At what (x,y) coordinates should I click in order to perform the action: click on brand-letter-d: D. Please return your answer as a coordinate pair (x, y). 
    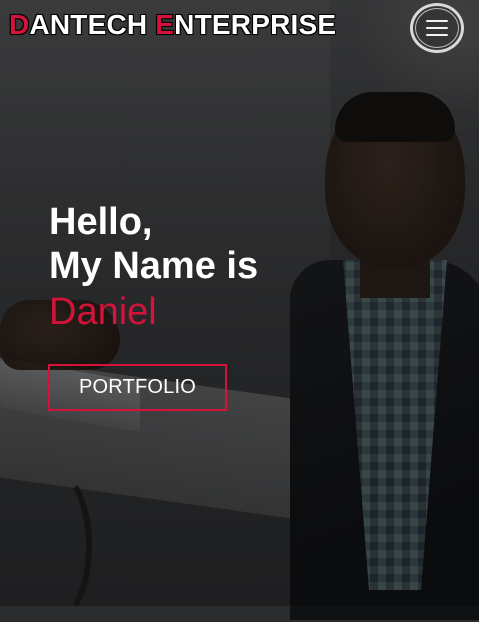
    Looking at the image, I should click on (19, 24).